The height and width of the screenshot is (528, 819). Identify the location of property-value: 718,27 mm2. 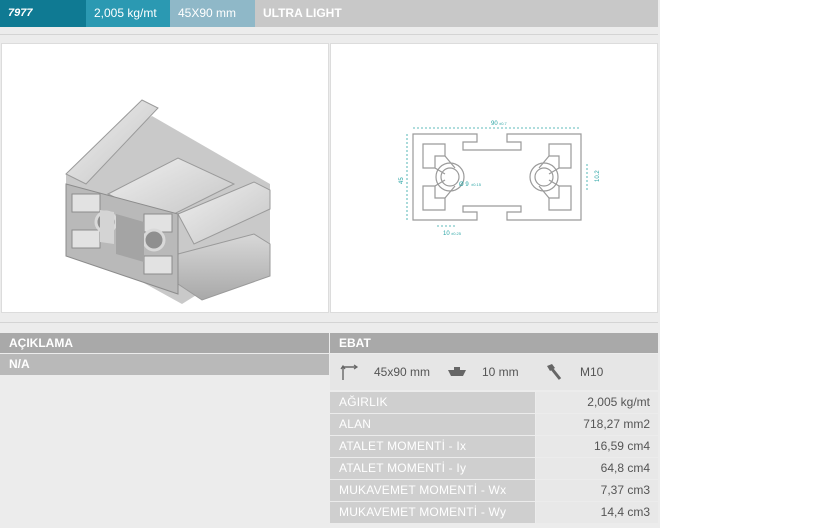
(597, 424).